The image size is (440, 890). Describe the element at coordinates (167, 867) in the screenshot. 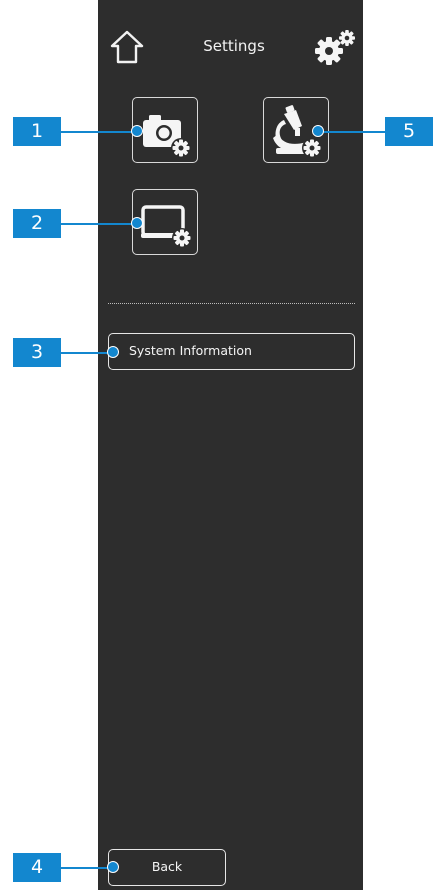

I see `back-button: Back` at that location.